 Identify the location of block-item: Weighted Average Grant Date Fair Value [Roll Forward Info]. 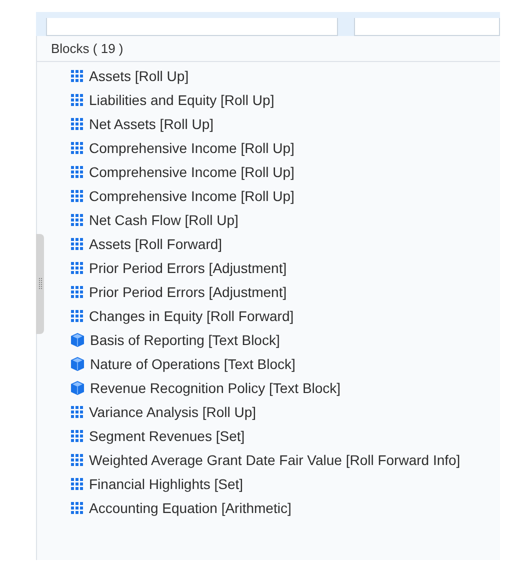
(274, 460).